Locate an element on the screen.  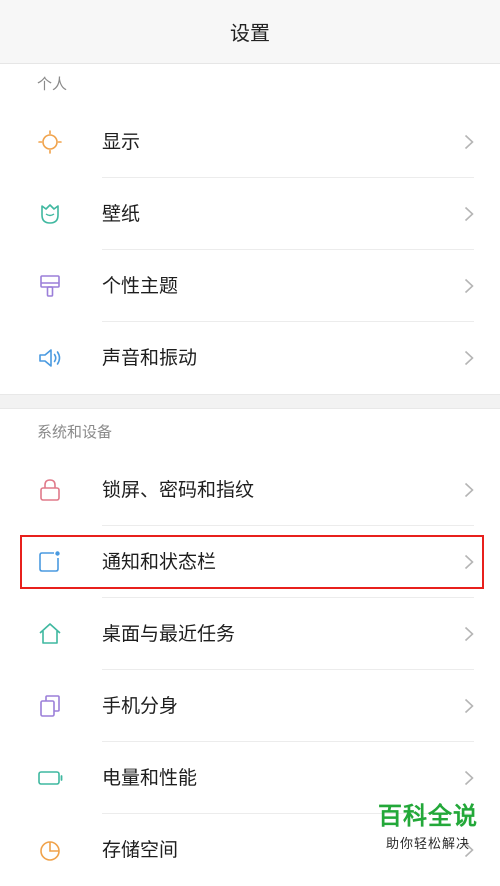
settings-item-label: 声音和振动 is located at coordinates (150, 358).